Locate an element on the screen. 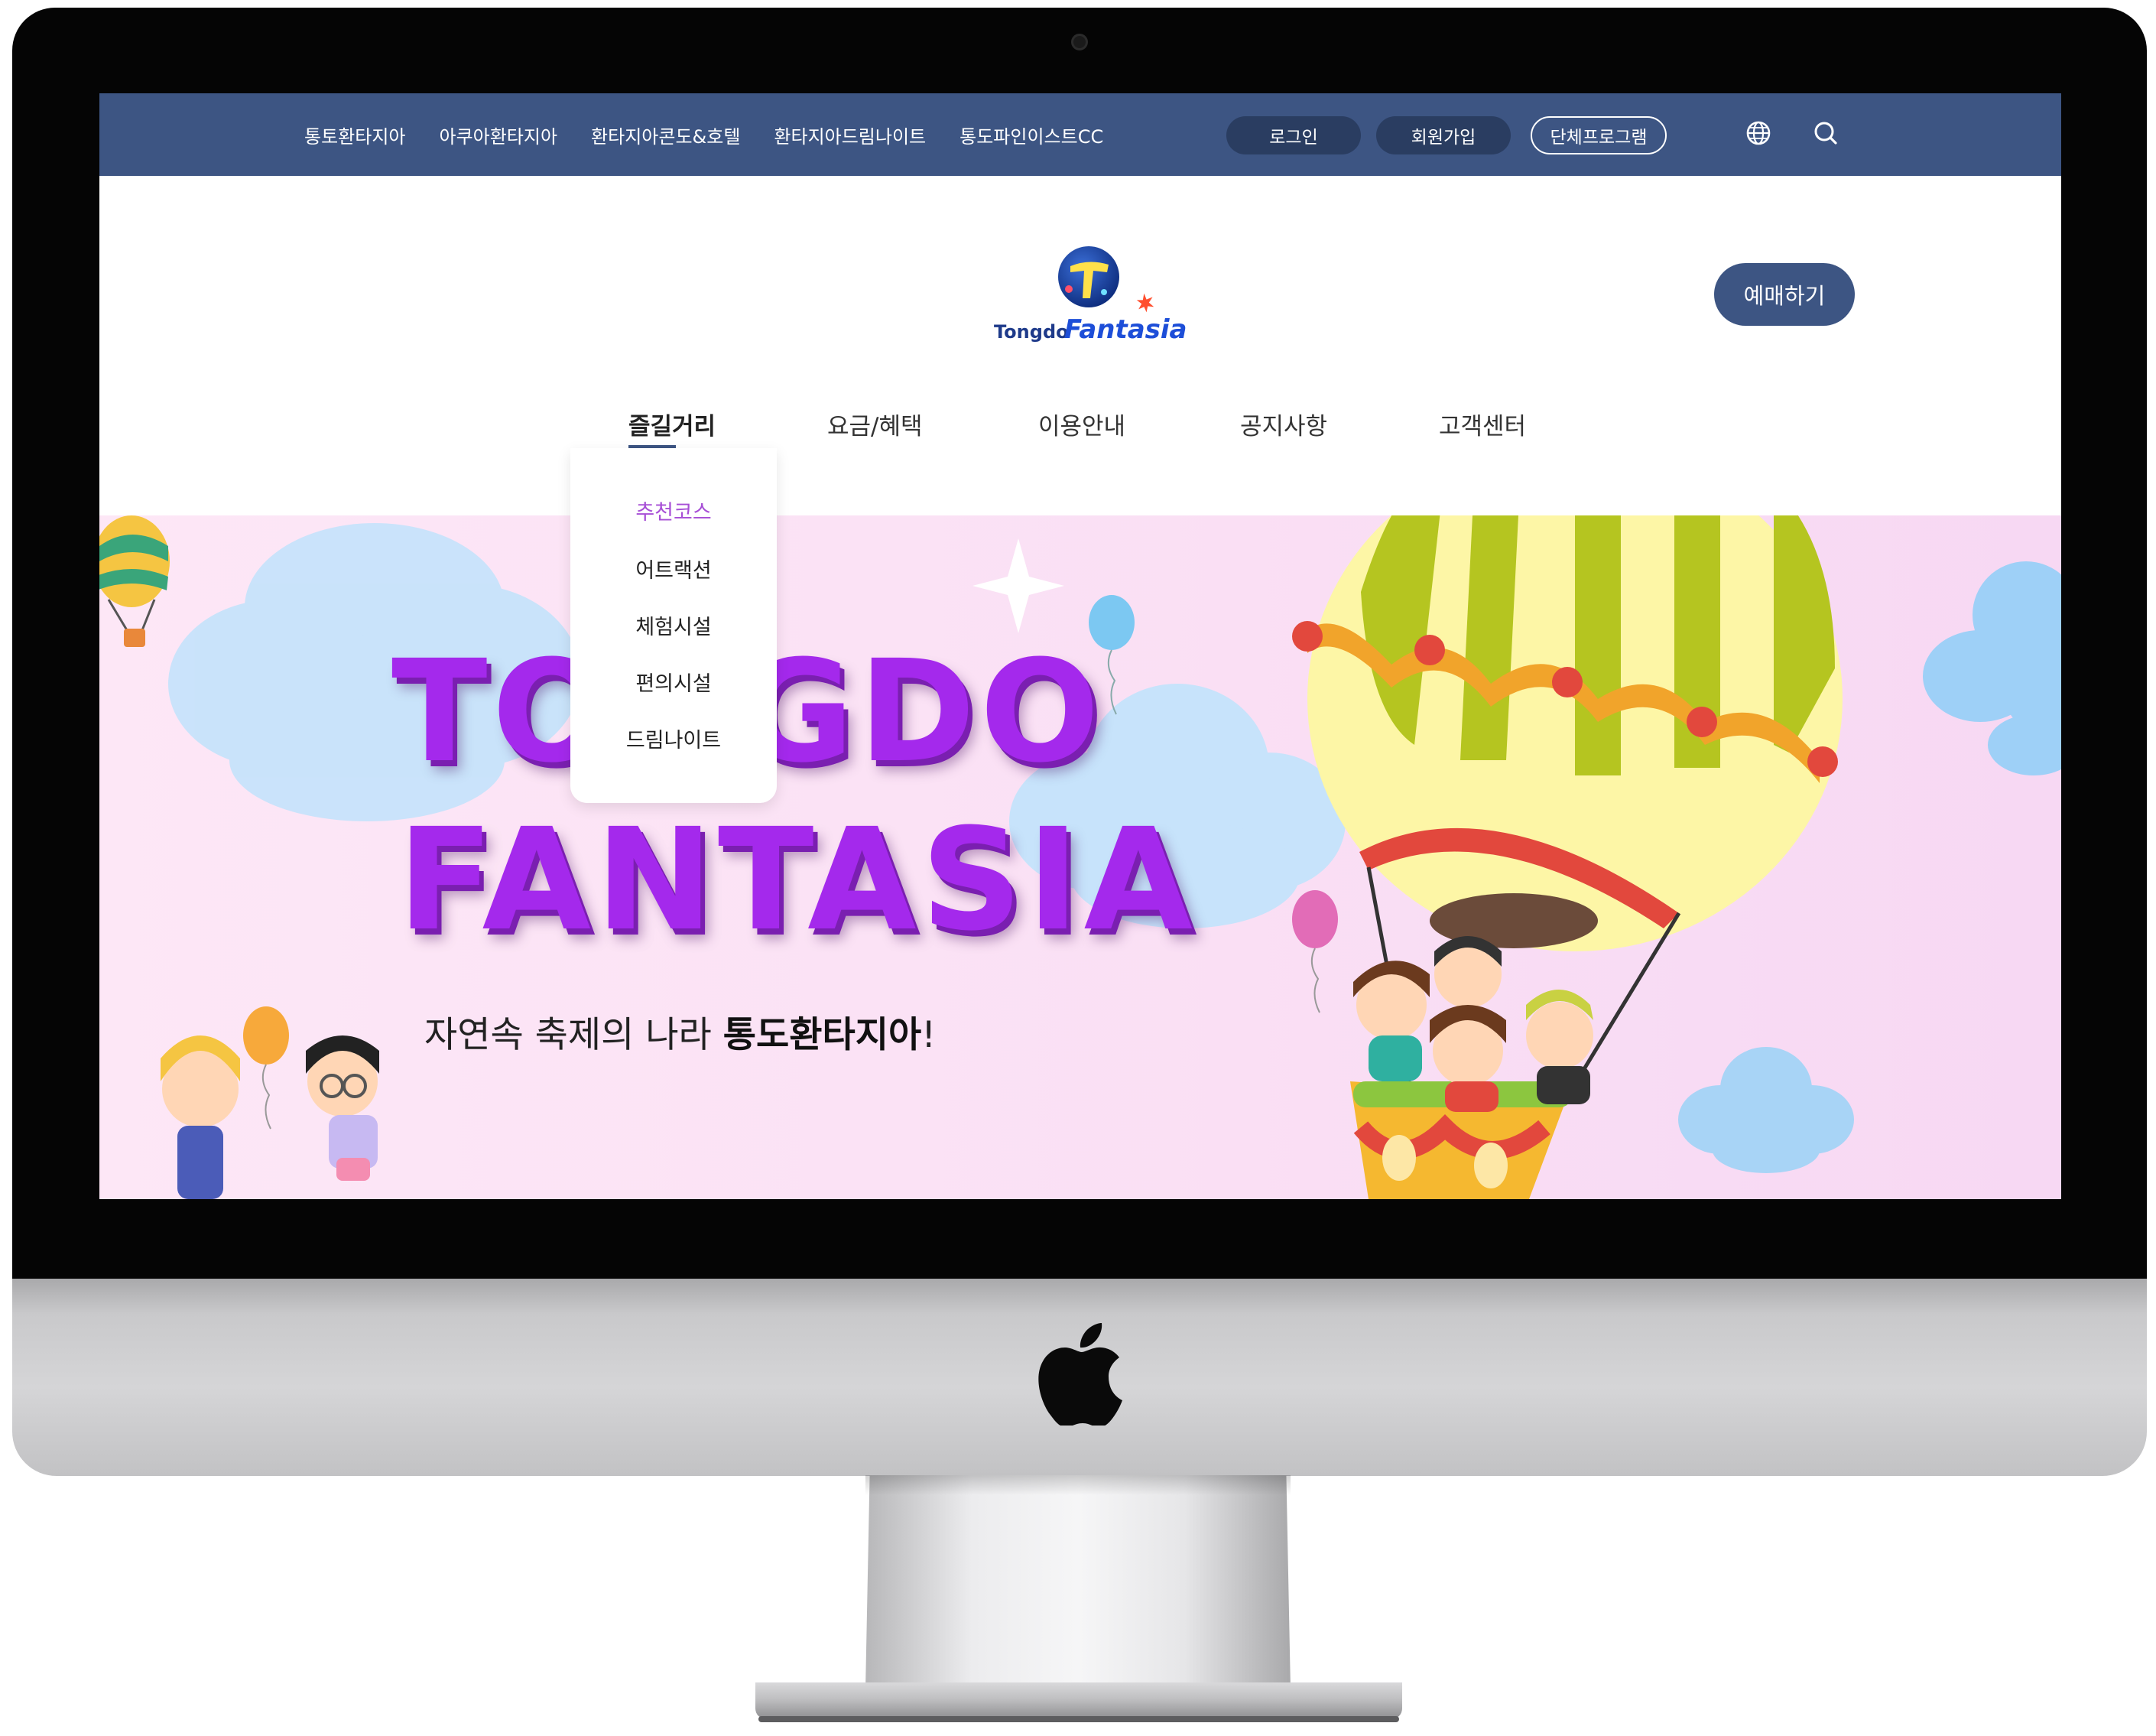 The image size is (2156, 1736). tongdo-fantasia-logo: Tongdo Fantasia is located at coordinates (1088, 295).